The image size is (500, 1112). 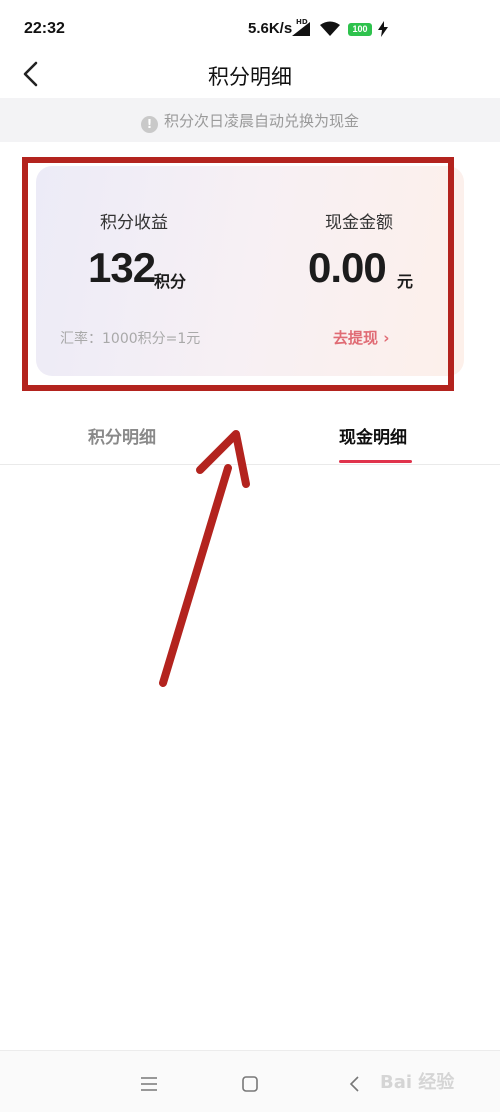 I want to click on signal-icon, so click(x=301, y=29).